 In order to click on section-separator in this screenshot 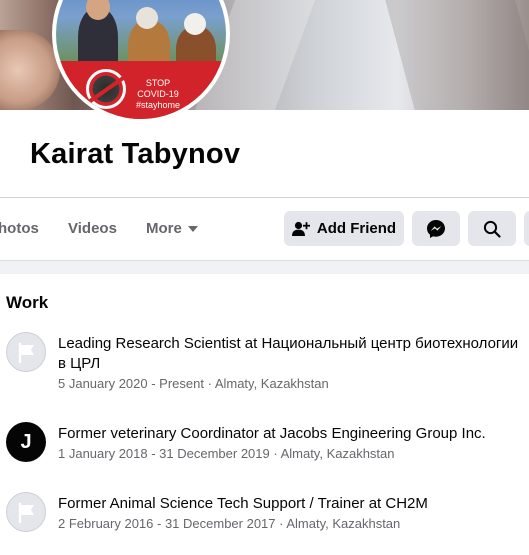, I will do `click(264, 267)`.